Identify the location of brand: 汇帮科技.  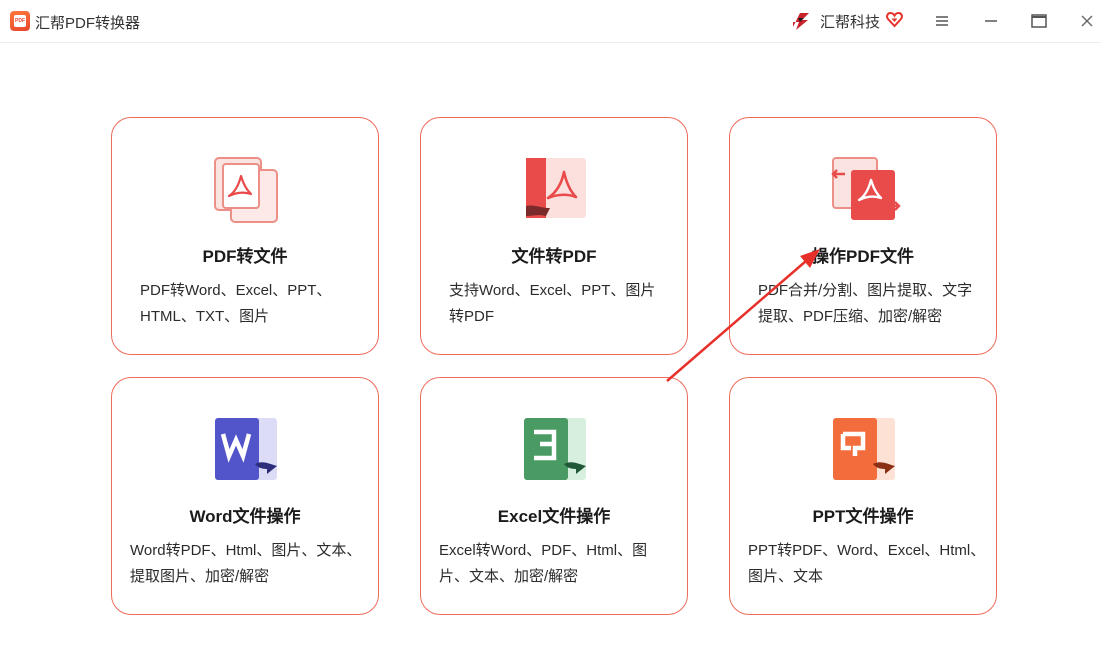
(846, 21).